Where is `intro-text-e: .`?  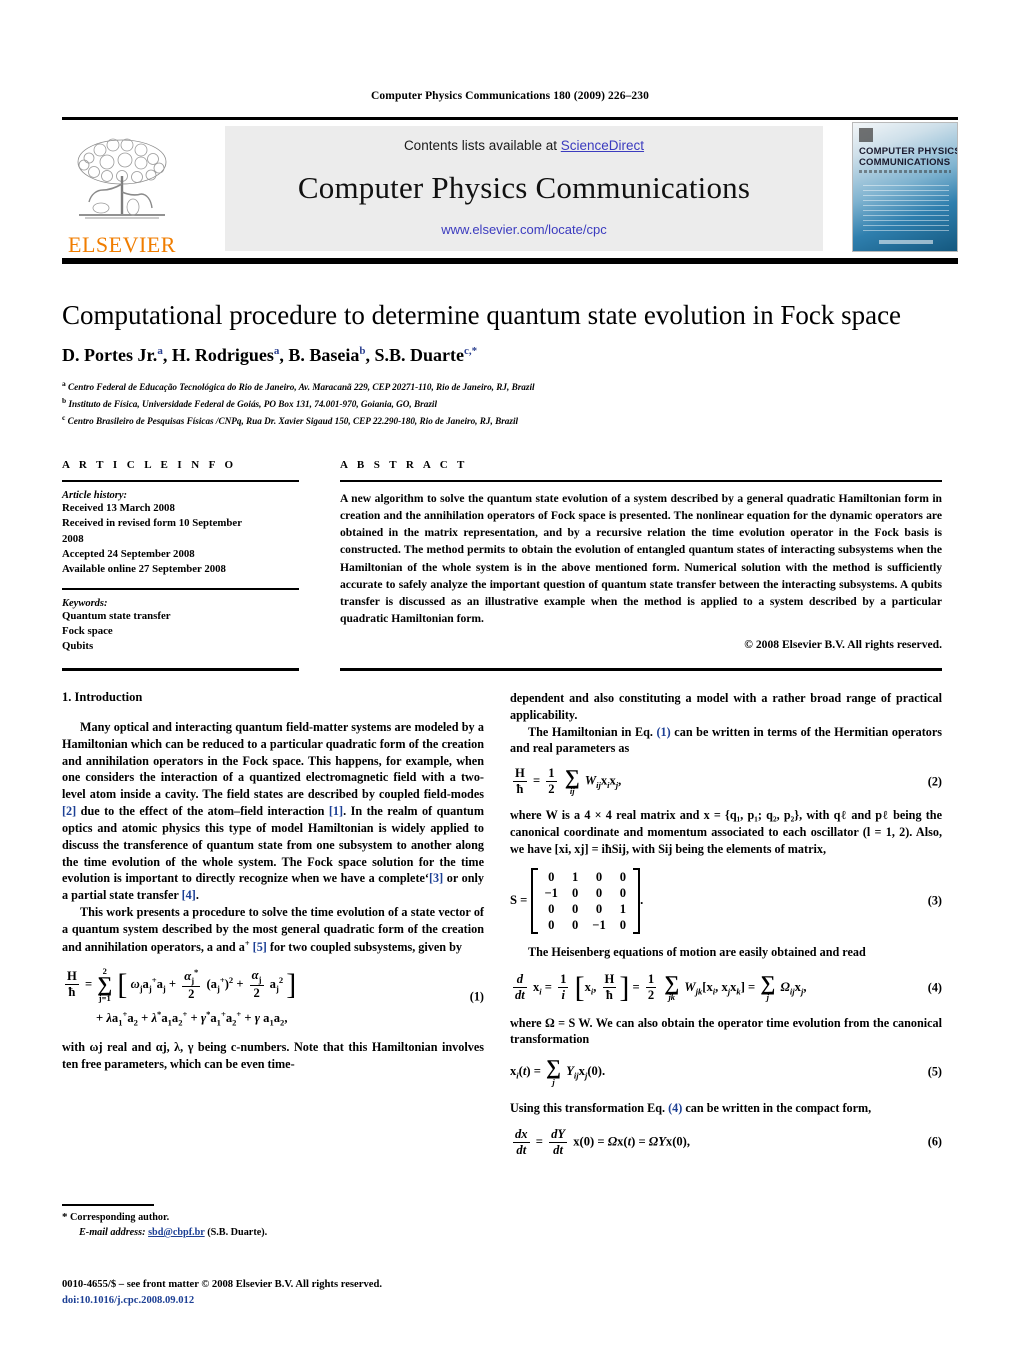
intro-text-e: . is located at coordinates (197, 895).